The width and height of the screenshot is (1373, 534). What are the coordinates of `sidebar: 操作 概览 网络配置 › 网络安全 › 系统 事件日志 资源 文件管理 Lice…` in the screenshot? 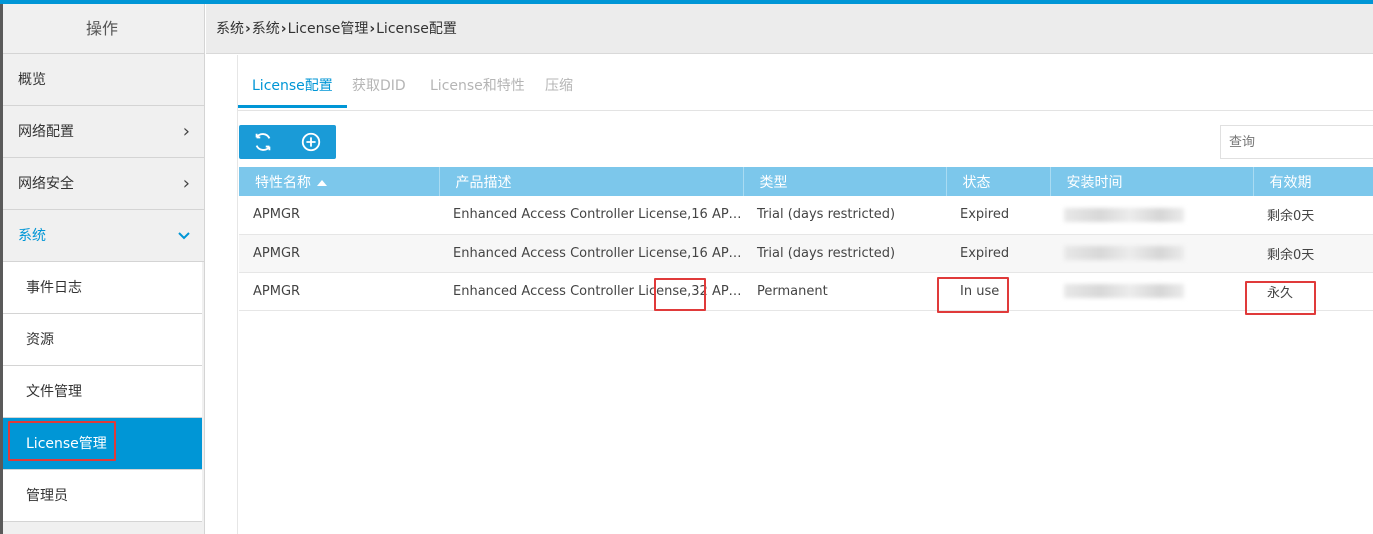 It's located at (102, 269).